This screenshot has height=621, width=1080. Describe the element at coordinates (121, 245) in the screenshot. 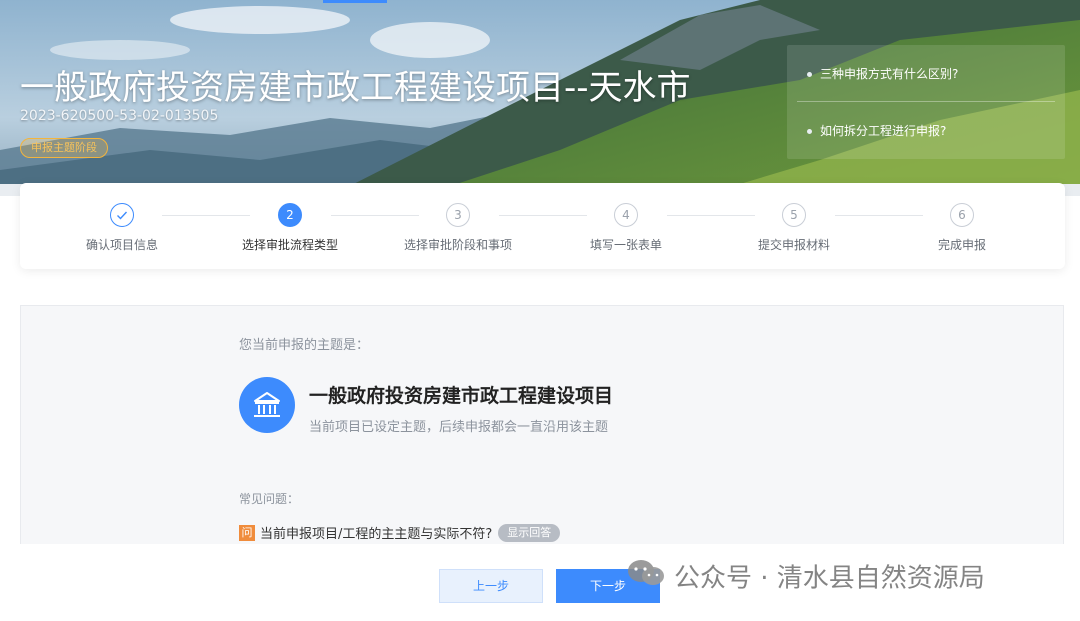

I see `step-label: 确认项目信息` at that location.